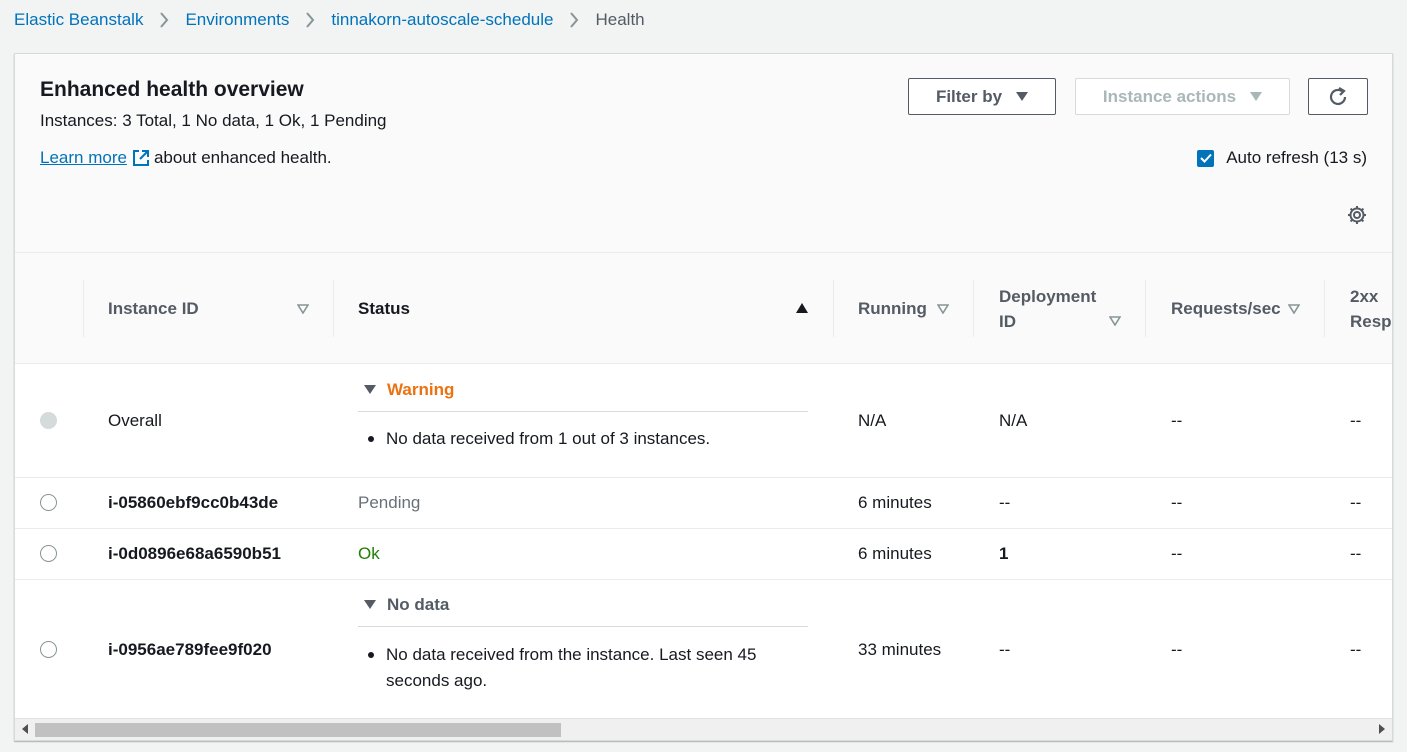 The width and height of the screenshot is (1407, 752). I want to click on status-pending: Pending, so click(389, 502).